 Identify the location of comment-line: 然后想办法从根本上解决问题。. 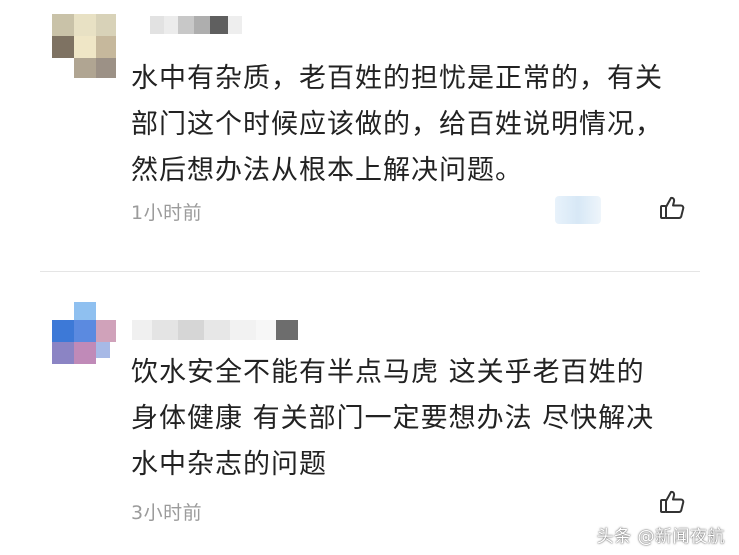
(327, 170).